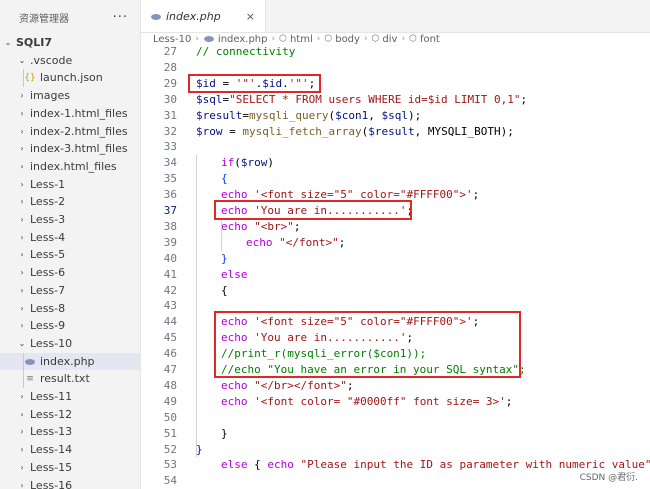 This screenshot has width=650, height=489. I want to click on line-content: }, so click(224, 433).